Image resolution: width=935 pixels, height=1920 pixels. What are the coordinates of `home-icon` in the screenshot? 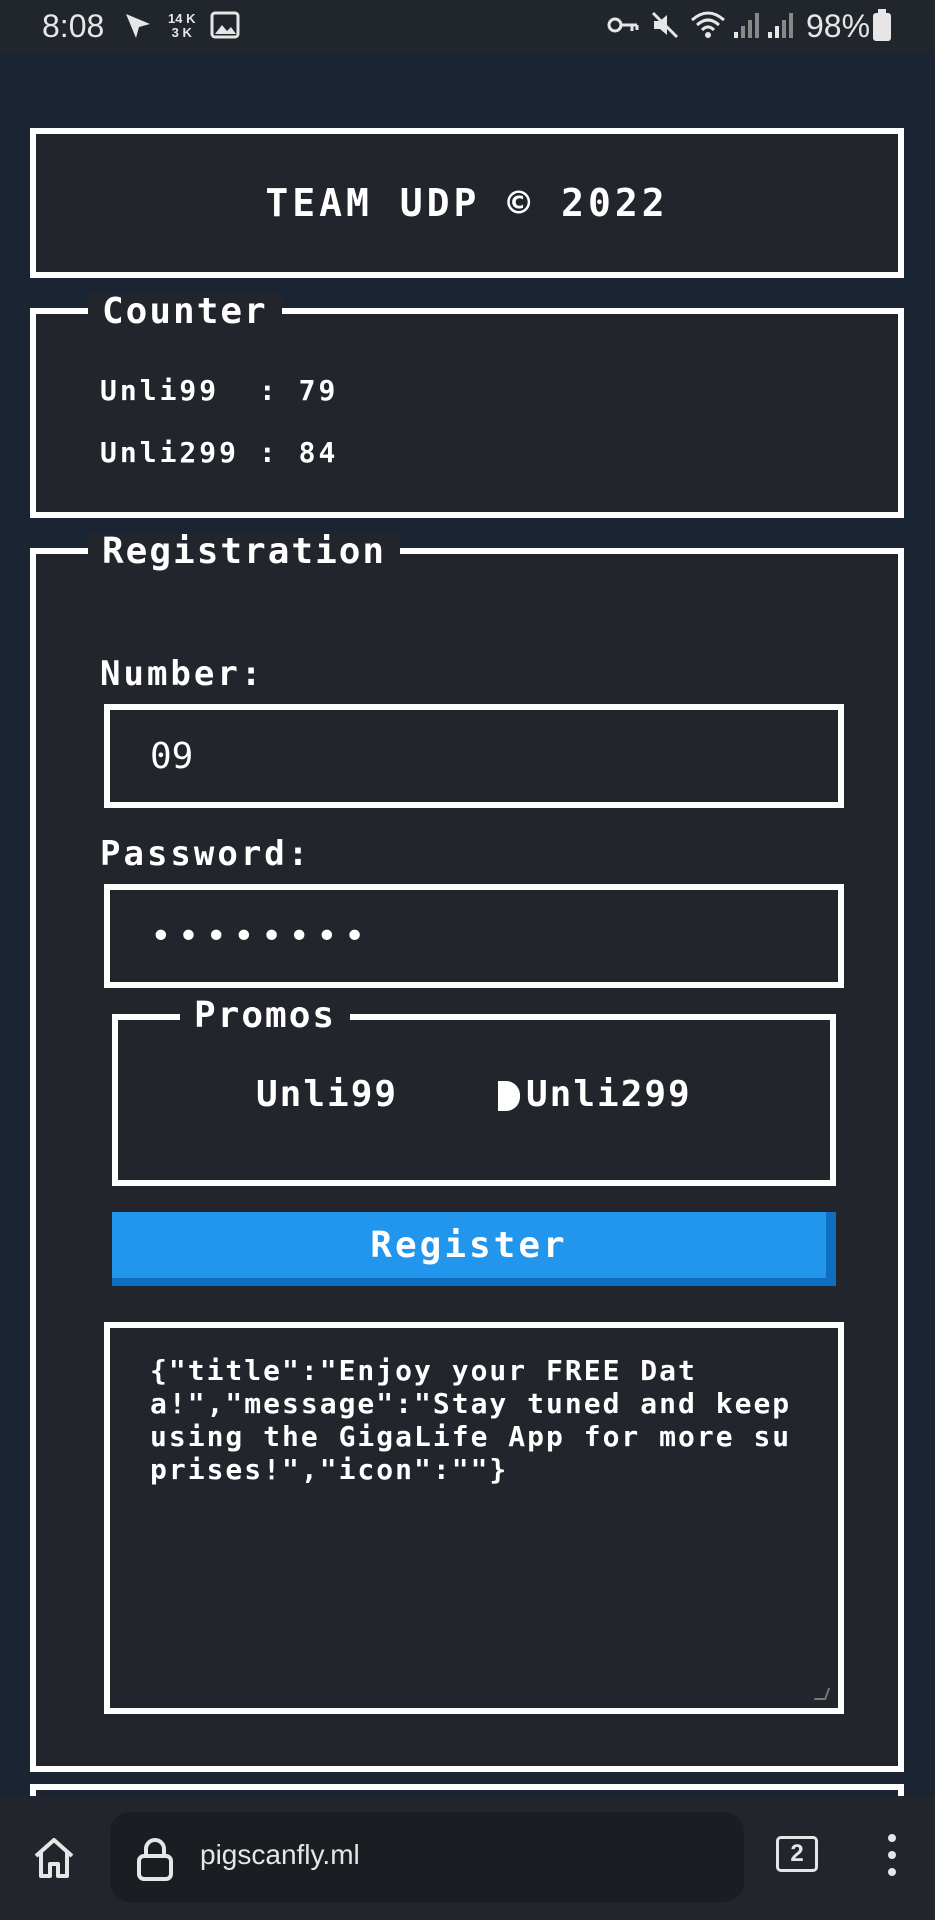 It's located at (54, 1860).